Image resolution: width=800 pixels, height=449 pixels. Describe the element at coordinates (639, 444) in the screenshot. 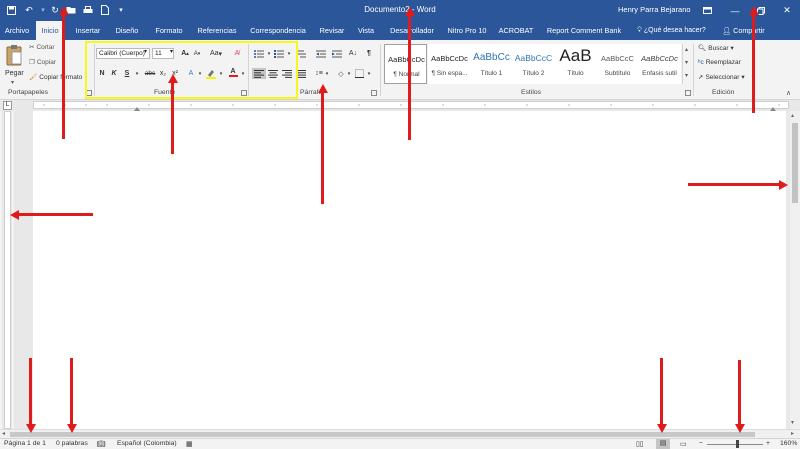

I see `read-mode-icon: ▯▯` at that location.